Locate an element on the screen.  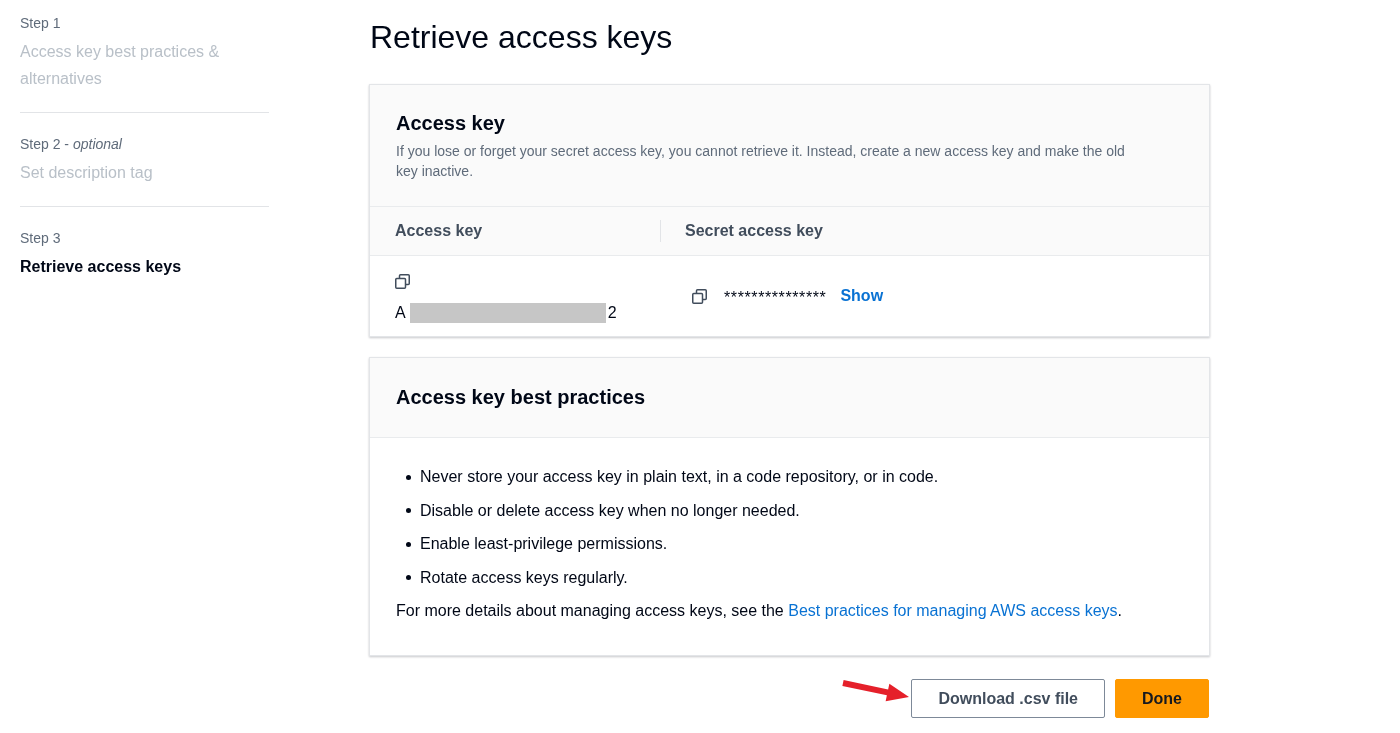
arrow-icon is located at coordinates (876, 691).